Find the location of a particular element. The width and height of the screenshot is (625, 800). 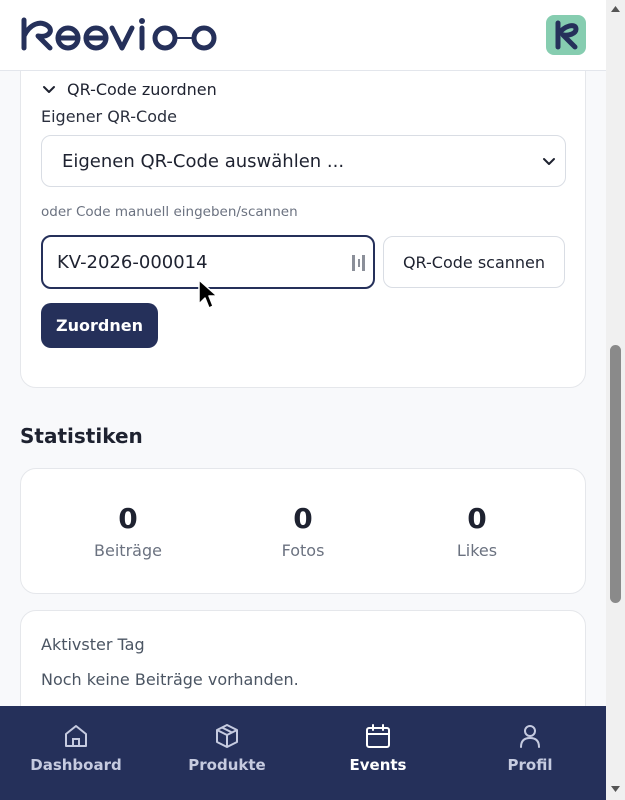

nav-label: Produkte is located at coordinates (227, 765).